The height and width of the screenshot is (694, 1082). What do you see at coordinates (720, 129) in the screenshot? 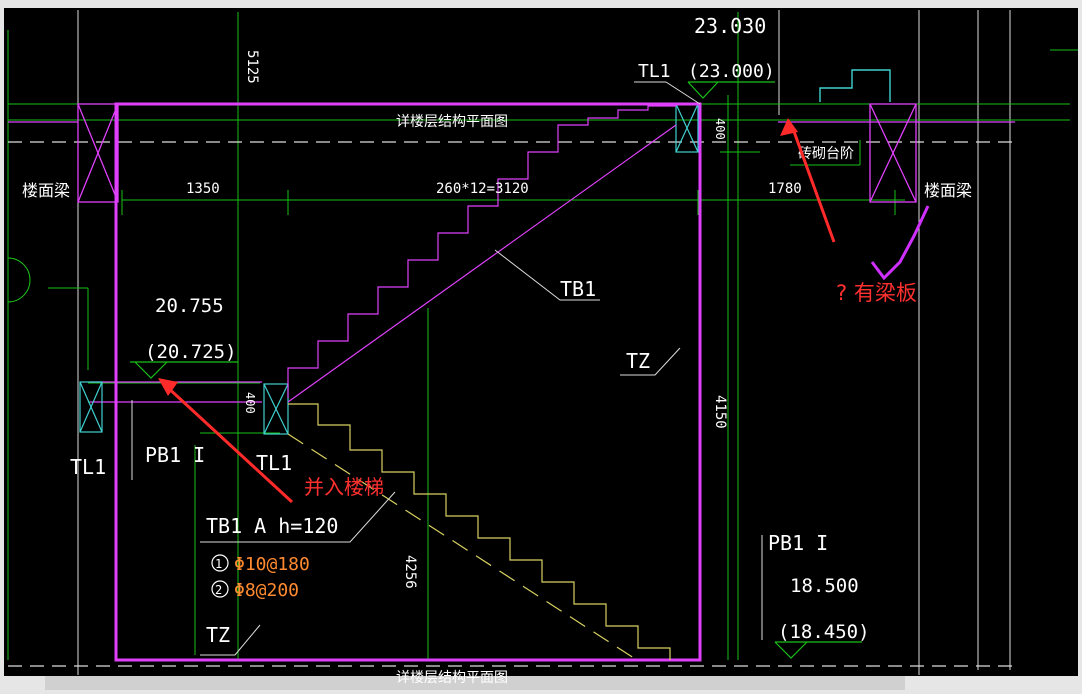
I see `dim-400-right: 400` at bounding box center [720, 129].